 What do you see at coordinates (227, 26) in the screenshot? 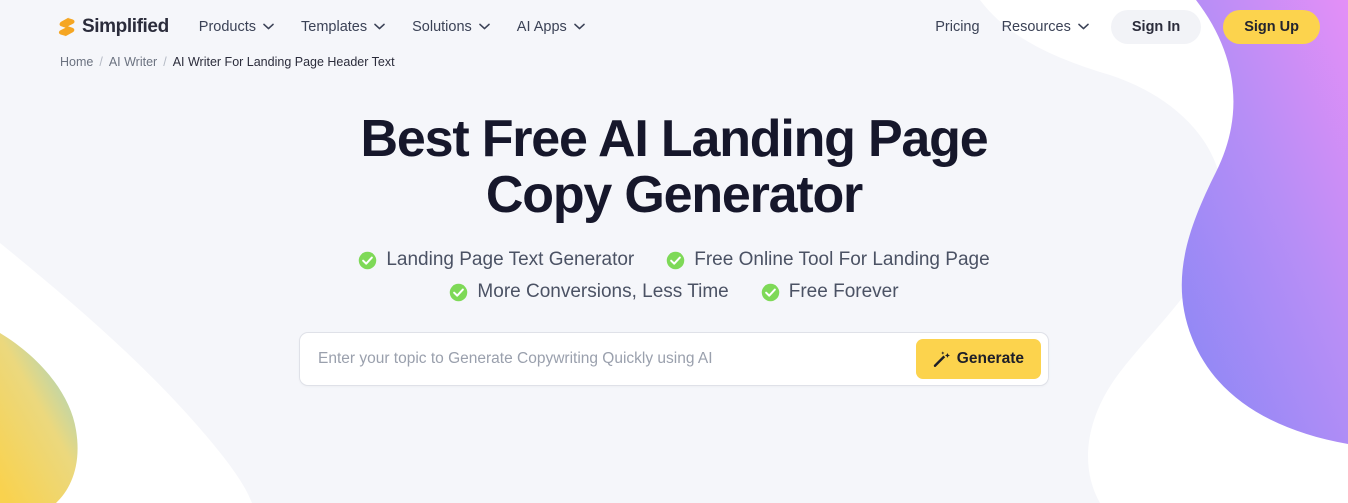
I see `nav-label-products: Products` at bounding box center [227, 26].